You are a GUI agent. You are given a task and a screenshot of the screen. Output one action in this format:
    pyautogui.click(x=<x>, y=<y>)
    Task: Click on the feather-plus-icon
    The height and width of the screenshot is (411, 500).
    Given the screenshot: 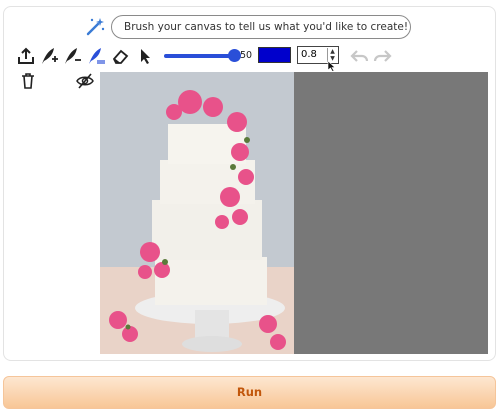 What is the action you would take?
    pyautogui.click(x=96, y=56)
    